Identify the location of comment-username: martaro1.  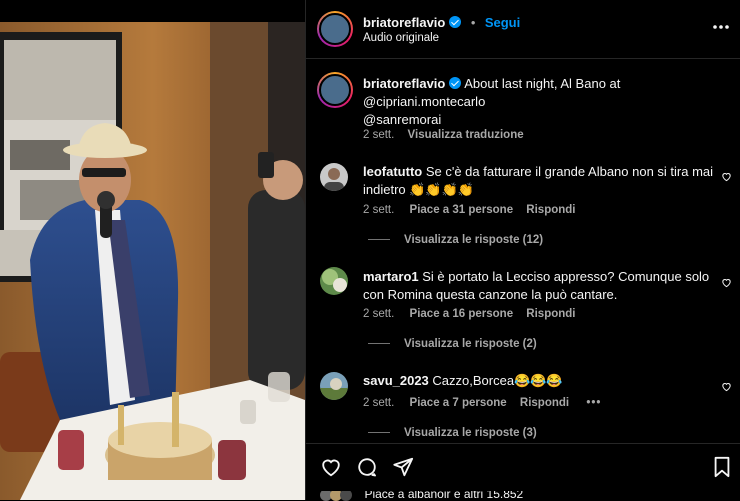
(391, 276).